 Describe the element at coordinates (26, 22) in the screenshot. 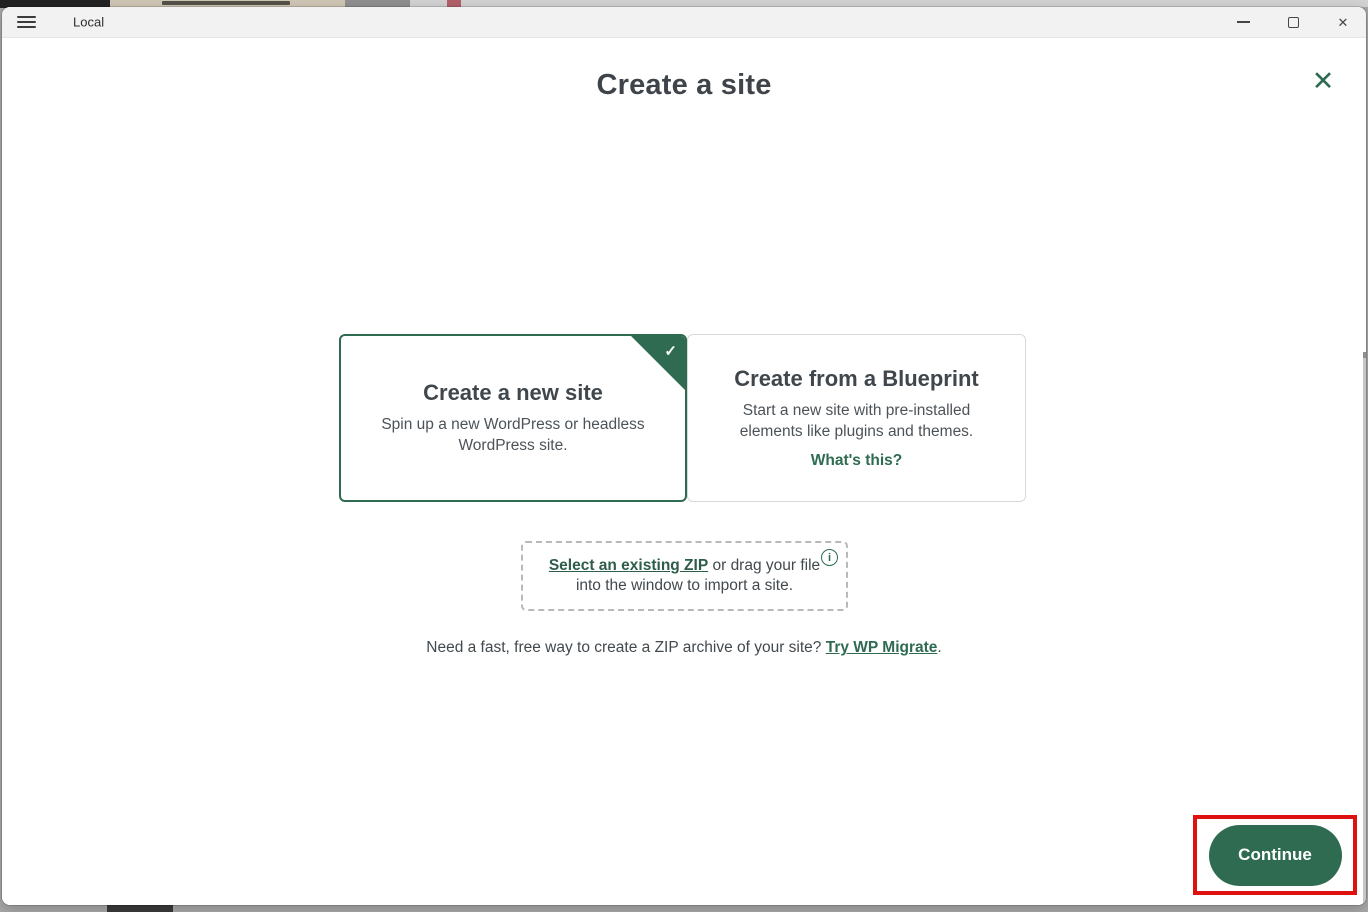

I see `hamburger-menu-icon` at that location.